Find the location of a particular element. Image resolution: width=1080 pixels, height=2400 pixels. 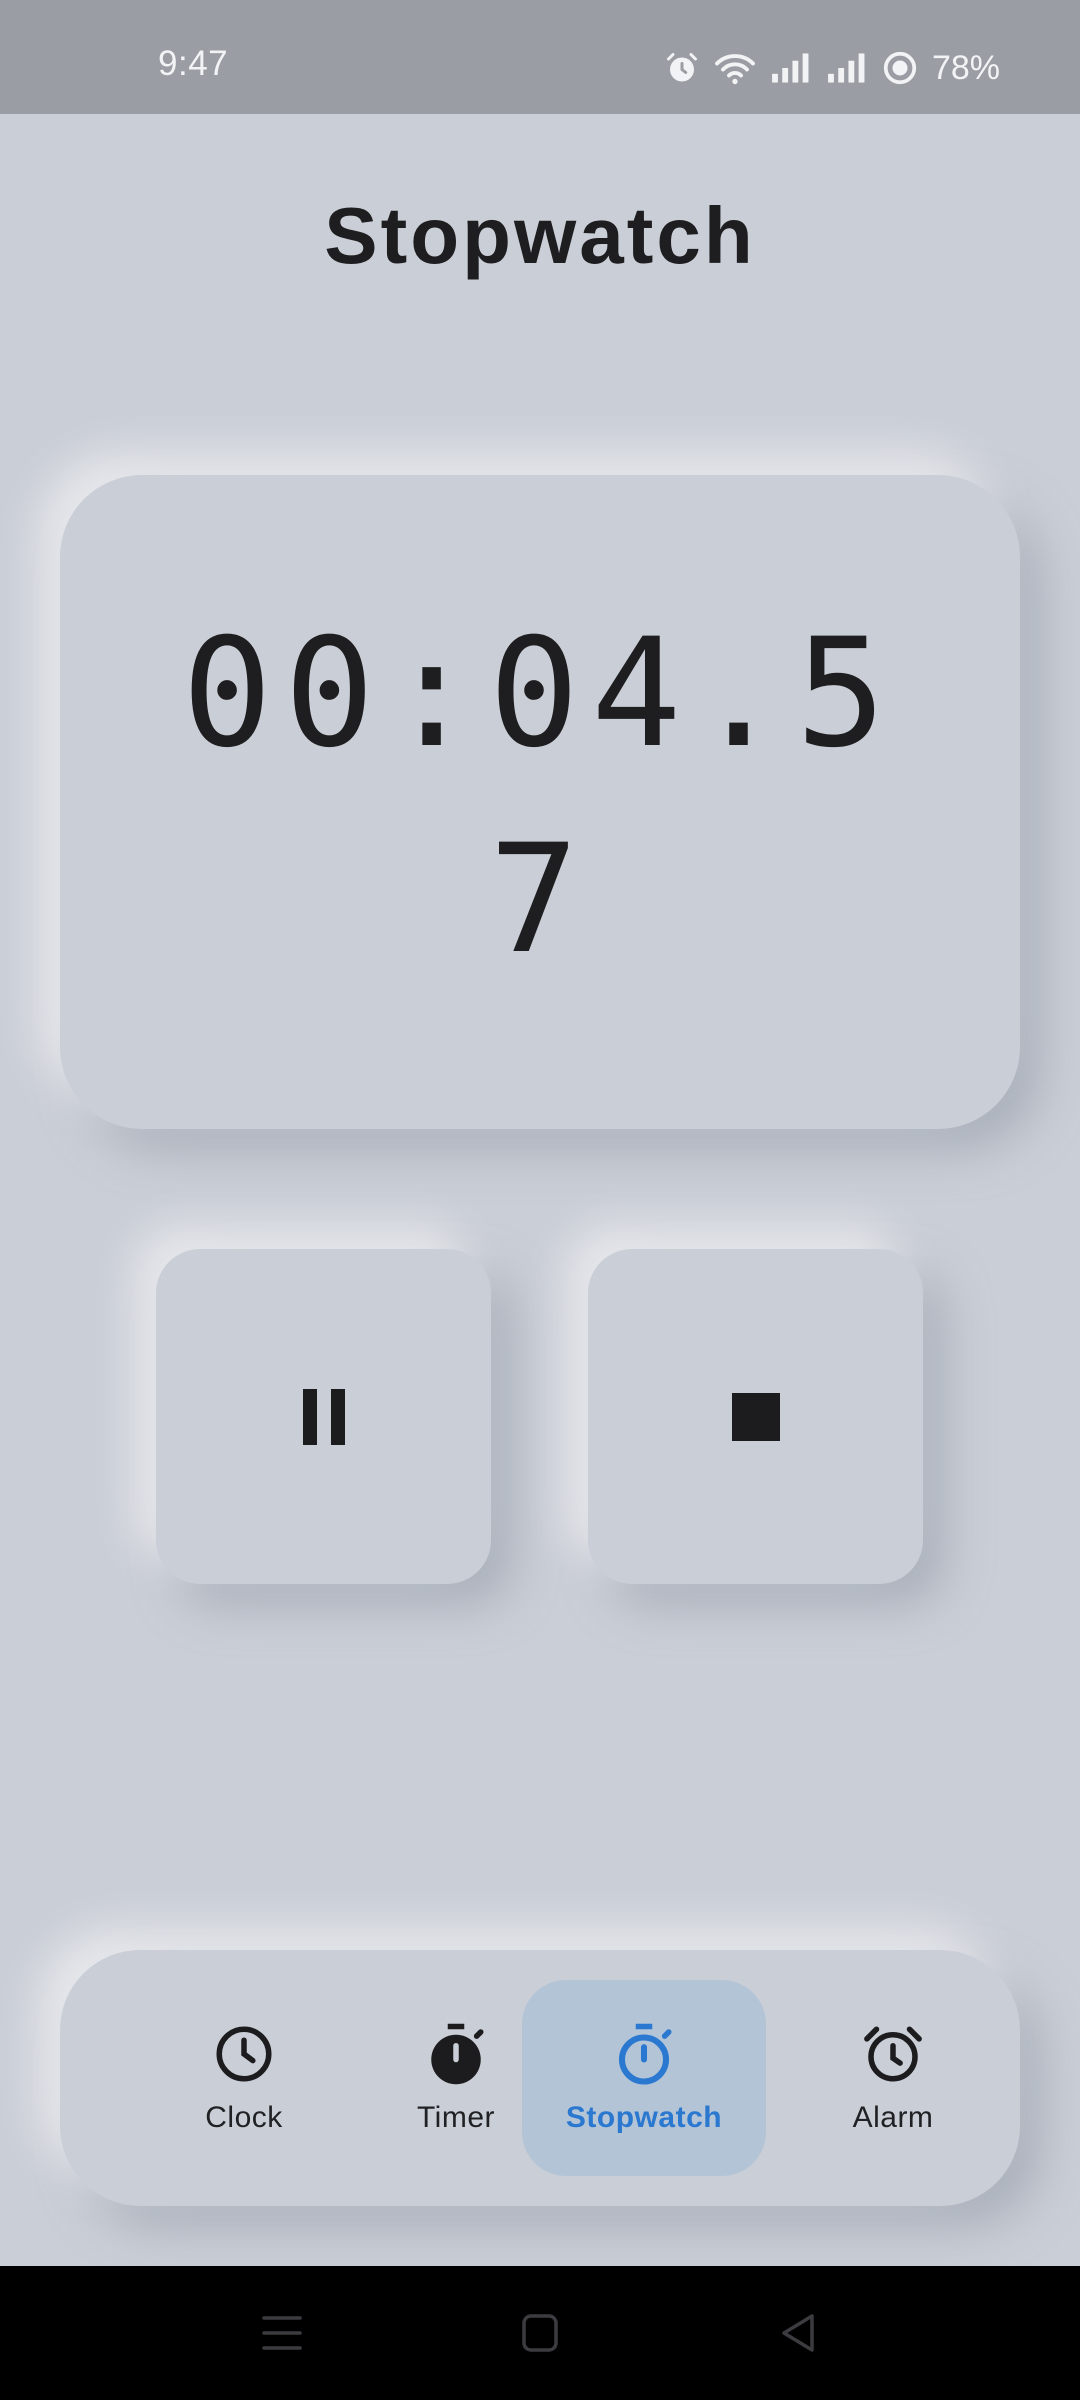

clock-icon is located at coordinates (244, 2054).